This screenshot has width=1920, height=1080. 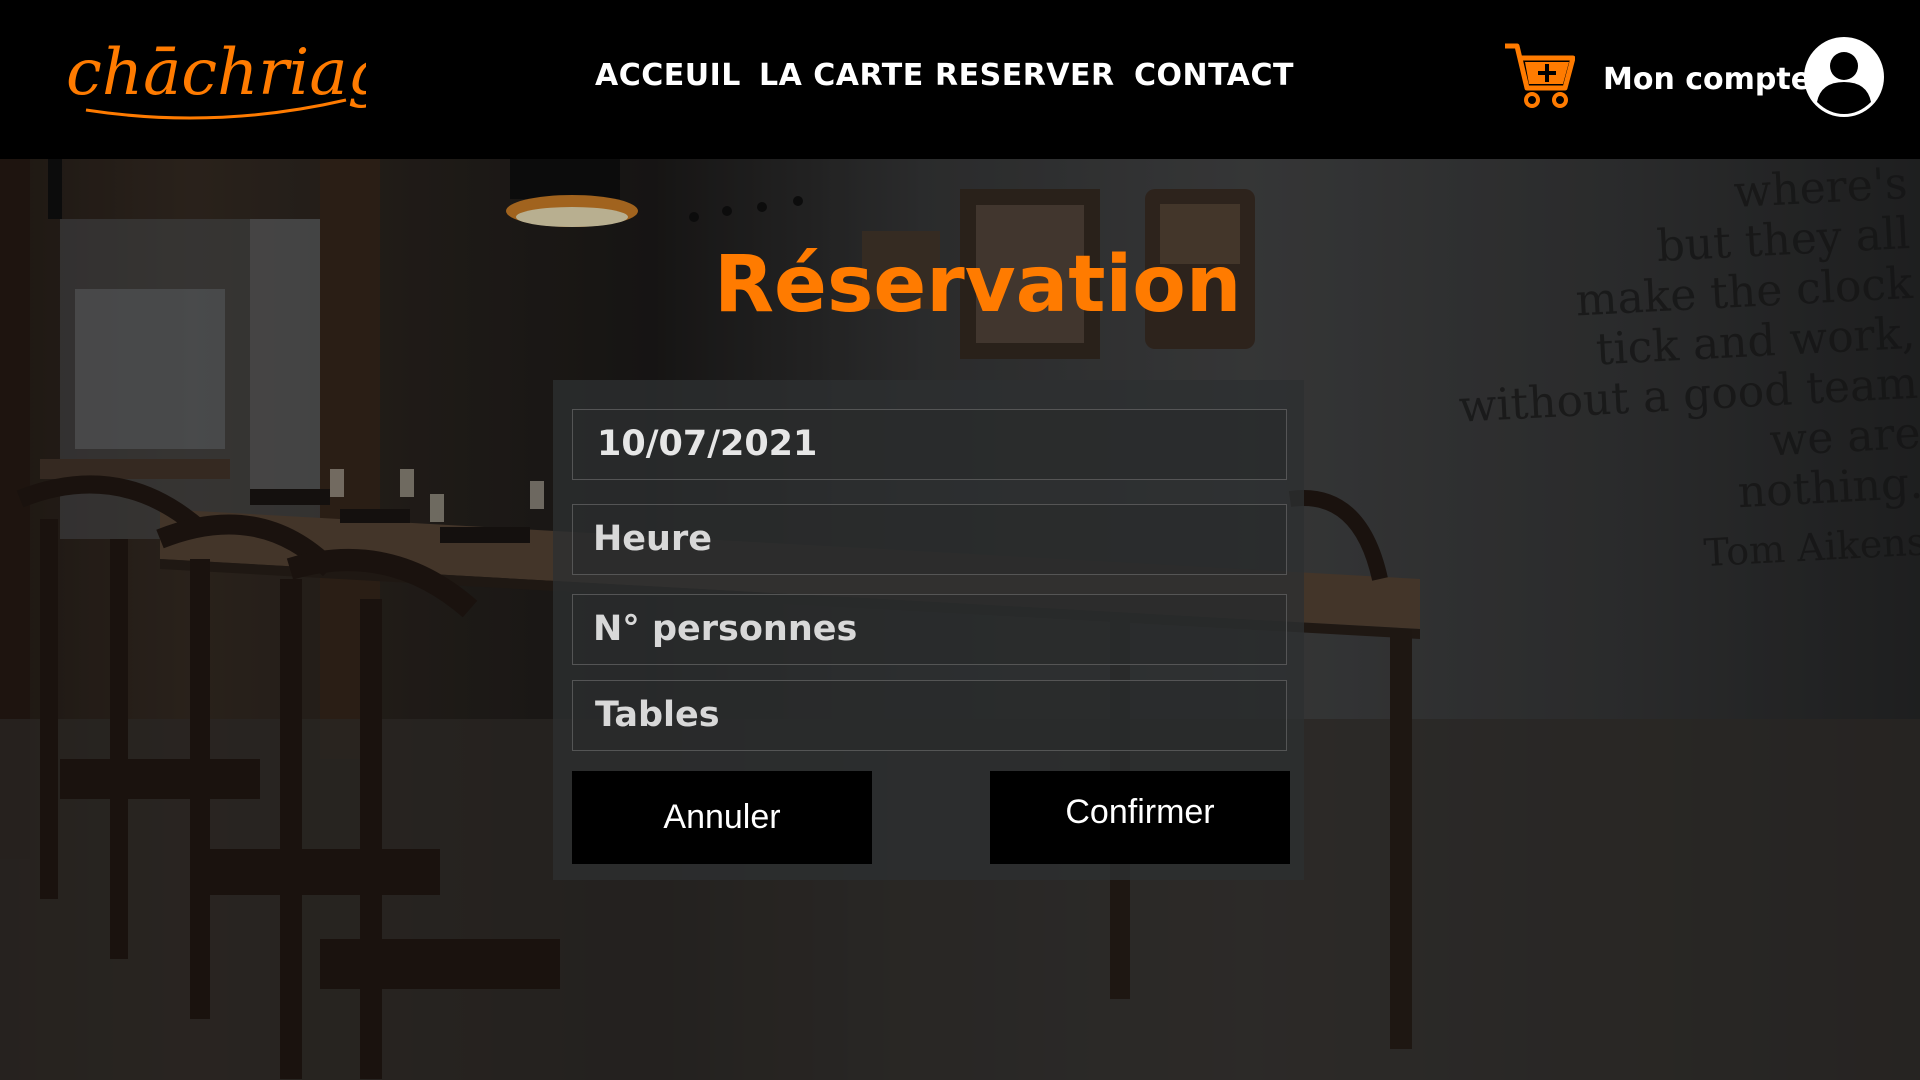 What do you see at coordinates (722, 817) in the screenshot?
I see `cancel-button: Annuler` at bounding box center [722, 817].